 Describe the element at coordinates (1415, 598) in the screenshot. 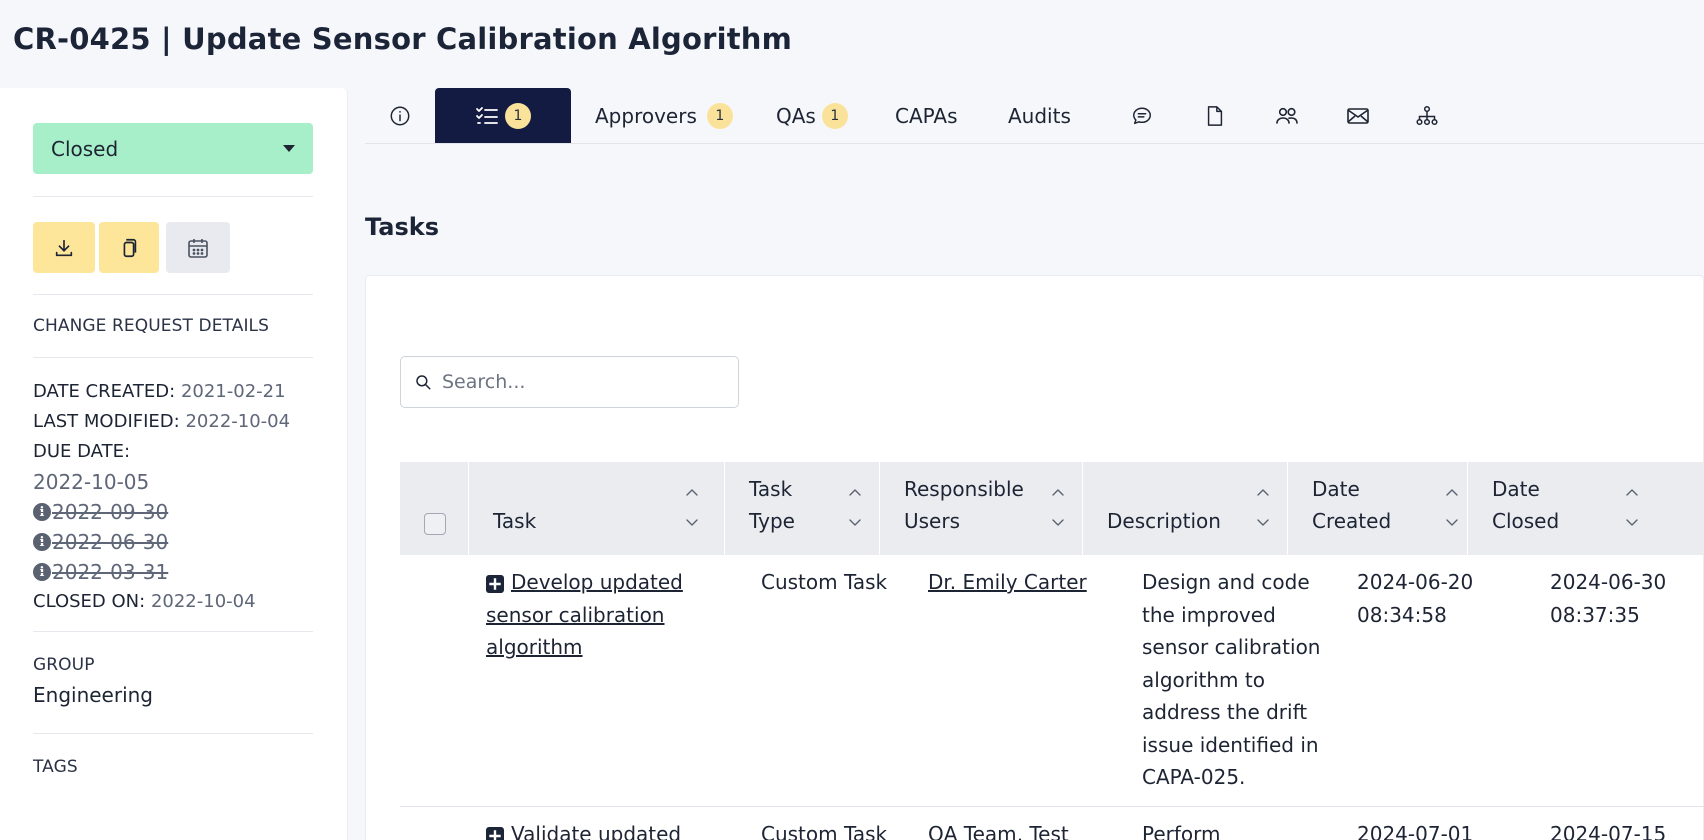

I see `date-created-cell: 2024-06-20 08:34:58` at that location.